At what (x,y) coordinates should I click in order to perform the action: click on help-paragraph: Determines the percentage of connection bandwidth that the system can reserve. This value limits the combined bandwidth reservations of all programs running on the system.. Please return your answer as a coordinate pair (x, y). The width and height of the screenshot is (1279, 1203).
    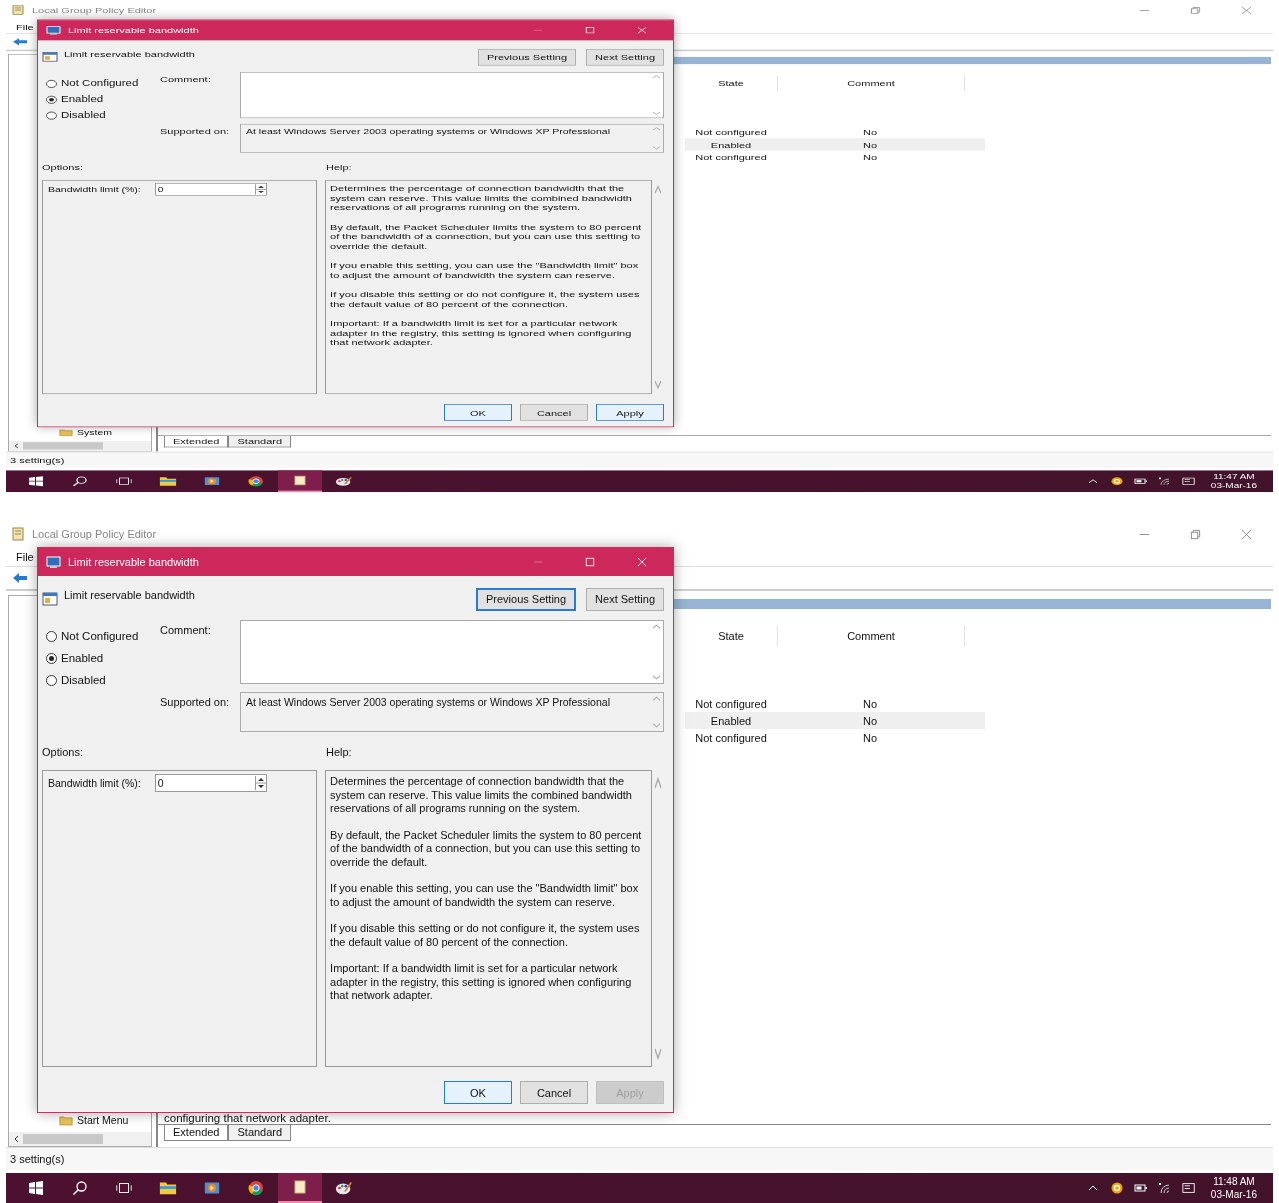
    Looking at the image, I should click on (481, 795).